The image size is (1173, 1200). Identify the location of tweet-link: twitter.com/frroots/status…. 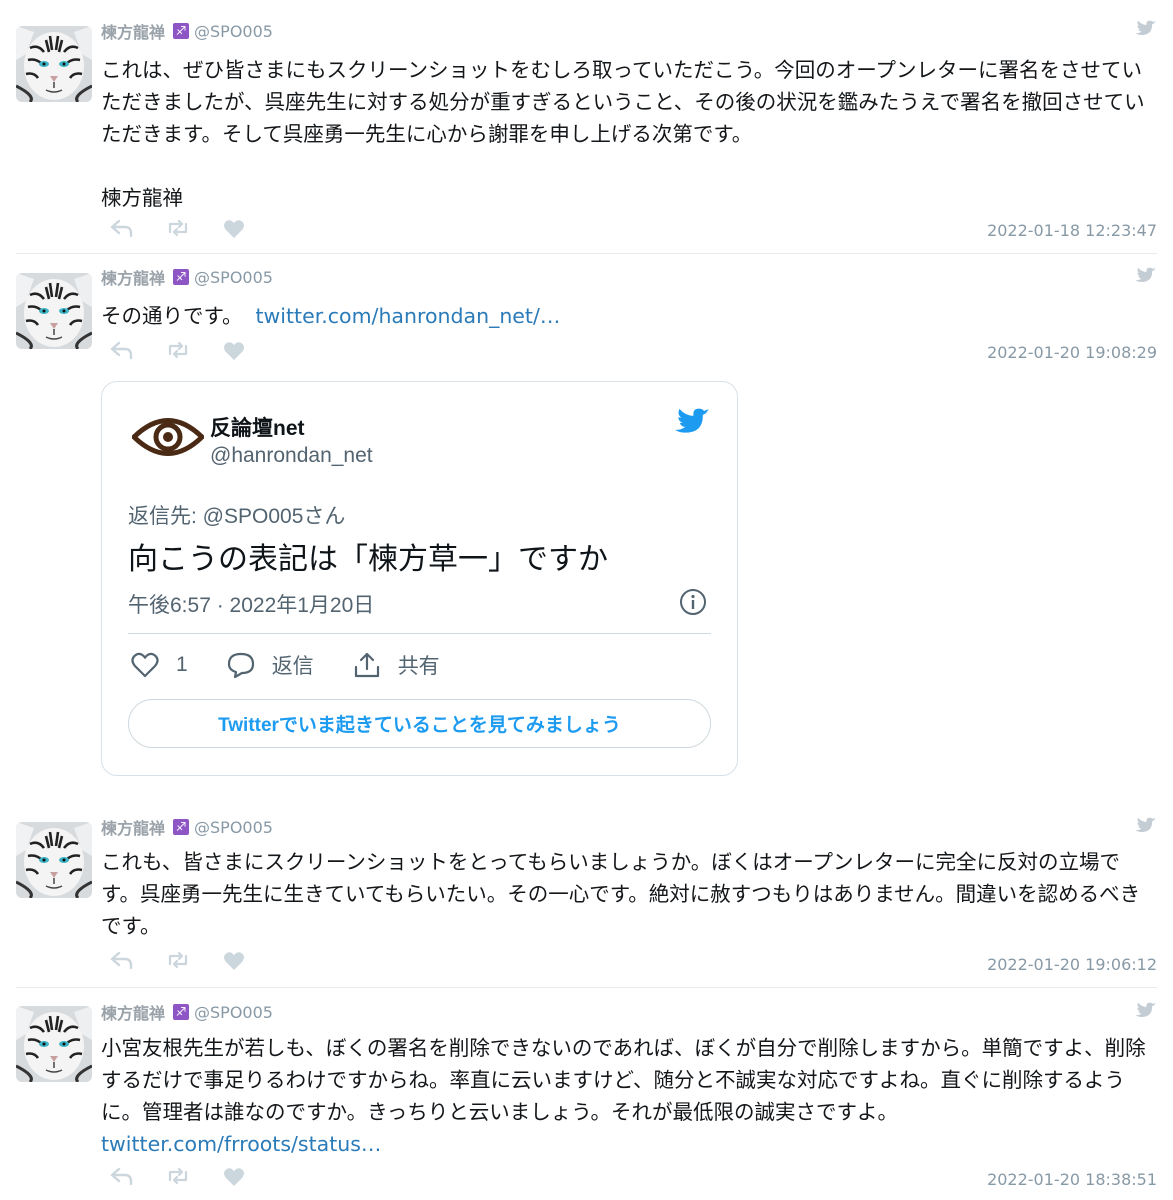
(241, 1144).